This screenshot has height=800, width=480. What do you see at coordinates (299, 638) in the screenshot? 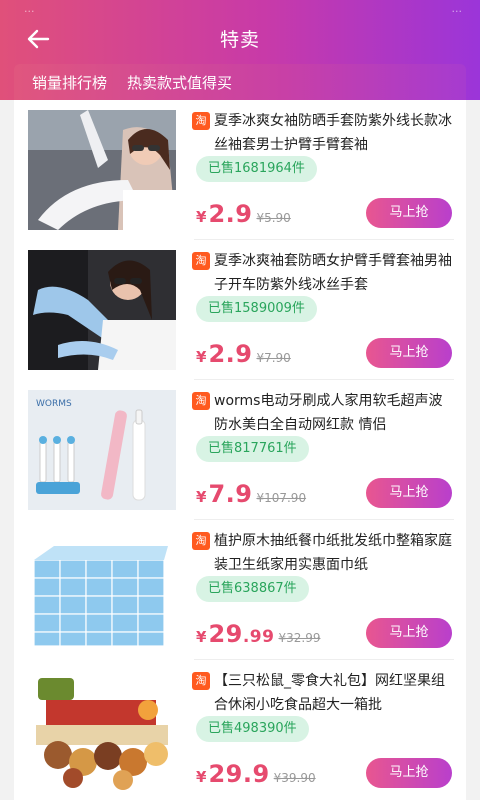
I see `original-price: ¥32.99` at bounding box center [299, 638].